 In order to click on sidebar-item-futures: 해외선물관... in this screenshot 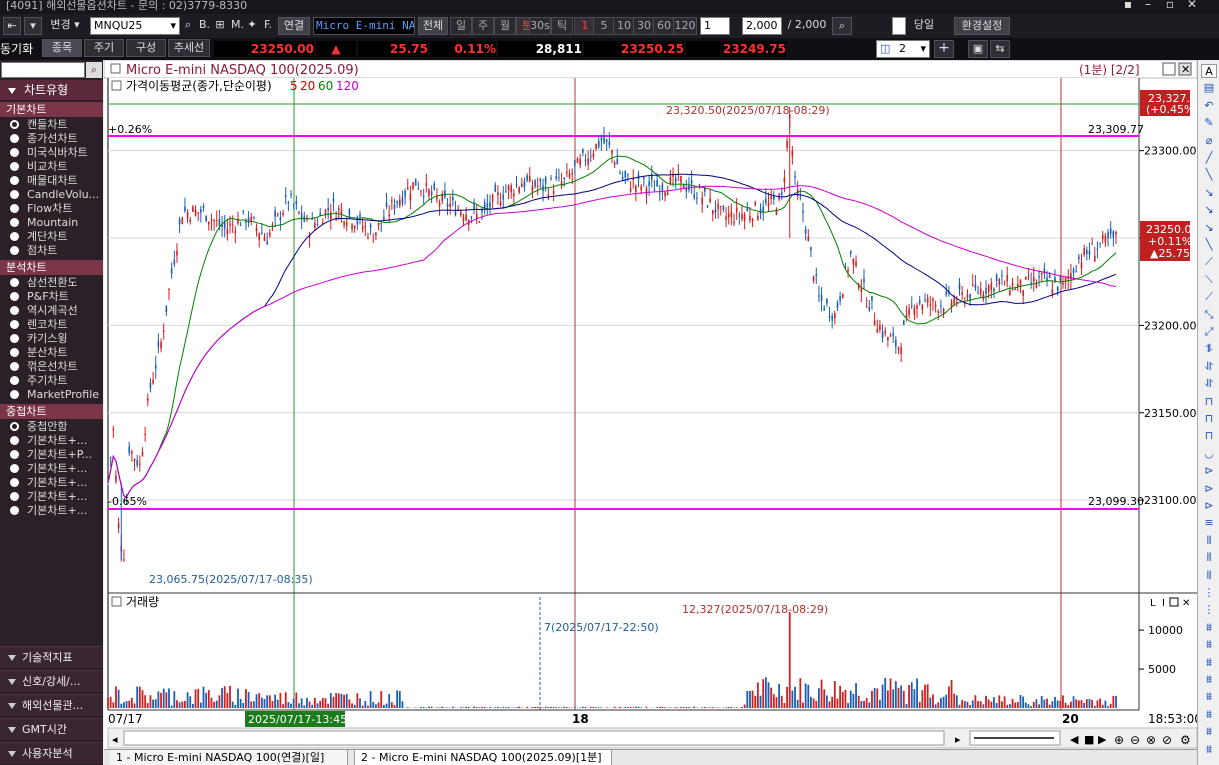, I will do `click(51, 705)`.